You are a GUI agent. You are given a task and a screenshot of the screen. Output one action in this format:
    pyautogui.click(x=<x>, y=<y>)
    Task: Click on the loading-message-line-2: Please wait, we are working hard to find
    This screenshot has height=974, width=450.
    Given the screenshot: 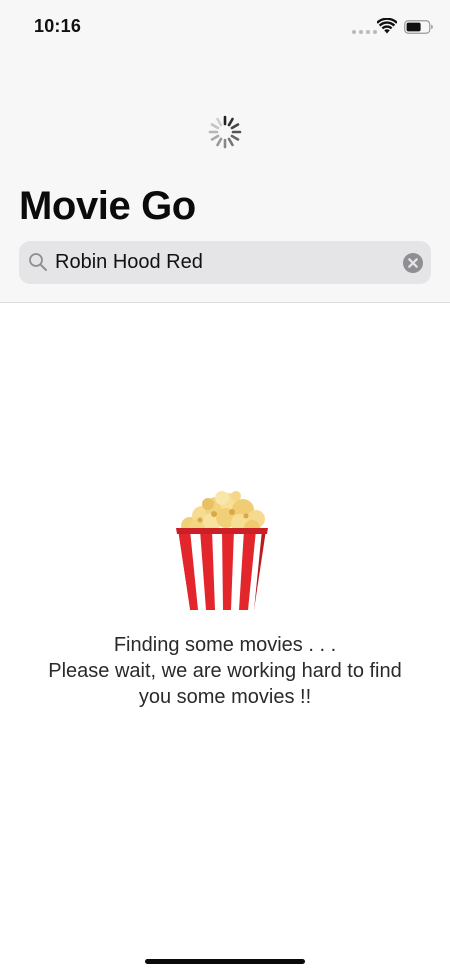 What is the action you would take?
    pyautogui.click(x=225, y=671)
    